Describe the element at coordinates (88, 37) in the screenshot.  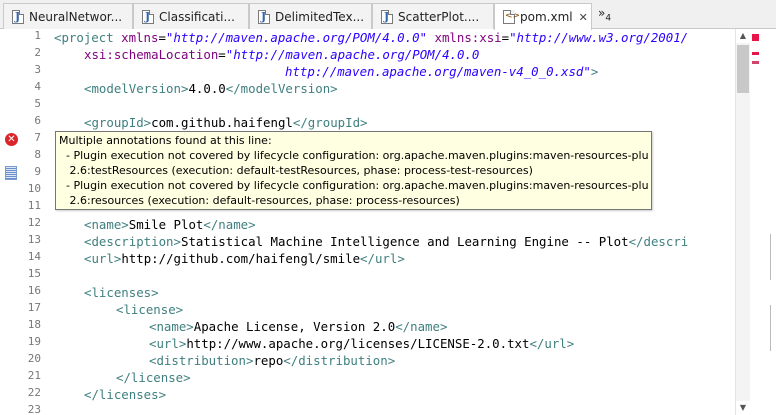
I see `xml-tag: <project` at that location.